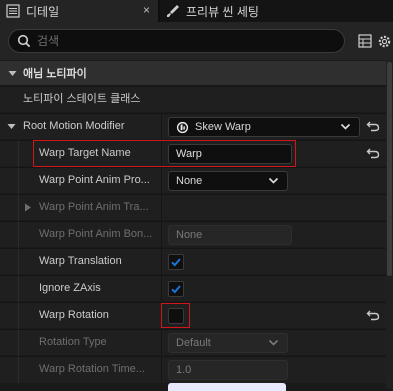  Describe the element at coordinates (55, 74) in the screenshot. I see `section-label: 애님 노티파이` at that location.